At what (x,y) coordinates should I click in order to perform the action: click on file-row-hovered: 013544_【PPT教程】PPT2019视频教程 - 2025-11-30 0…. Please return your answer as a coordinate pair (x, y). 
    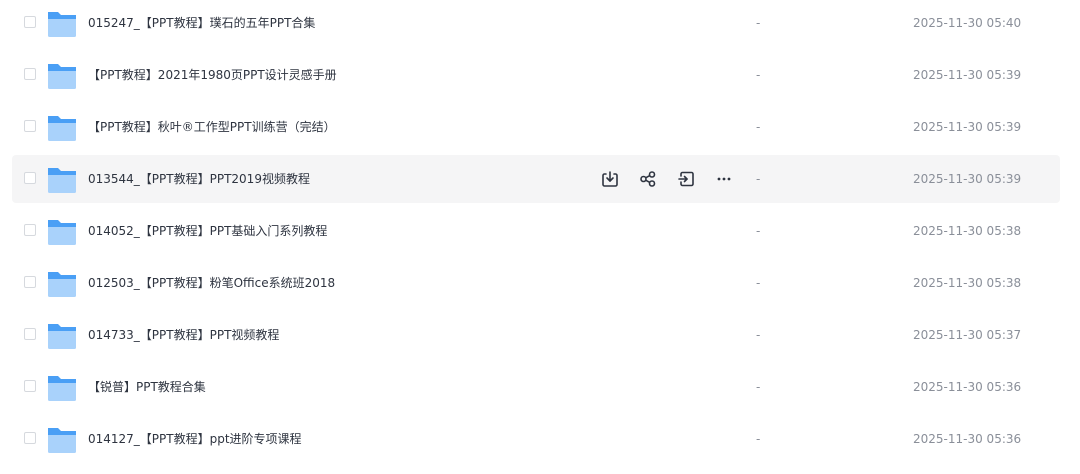
    Looking at the image, I should click on (536, 179).